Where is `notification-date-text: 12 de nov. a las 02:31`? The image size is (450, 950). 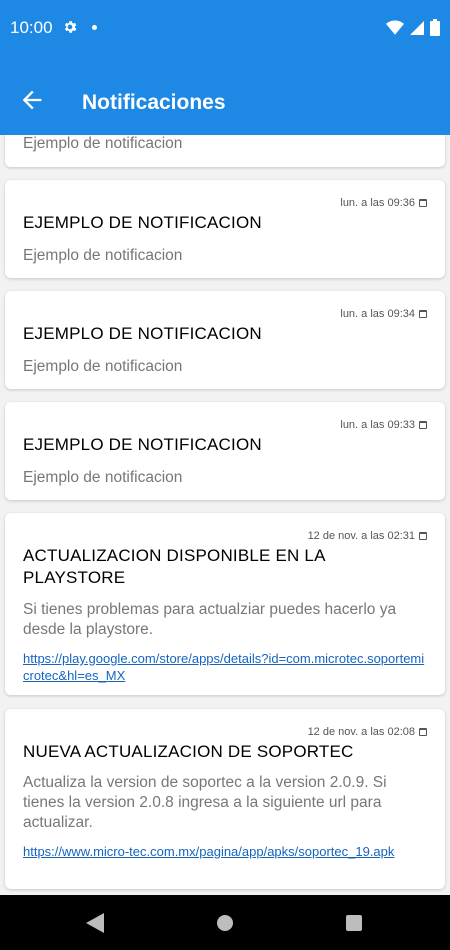
notification-date-text: 12 de nov. a las 02:31 is located at coordinates (361, 536).